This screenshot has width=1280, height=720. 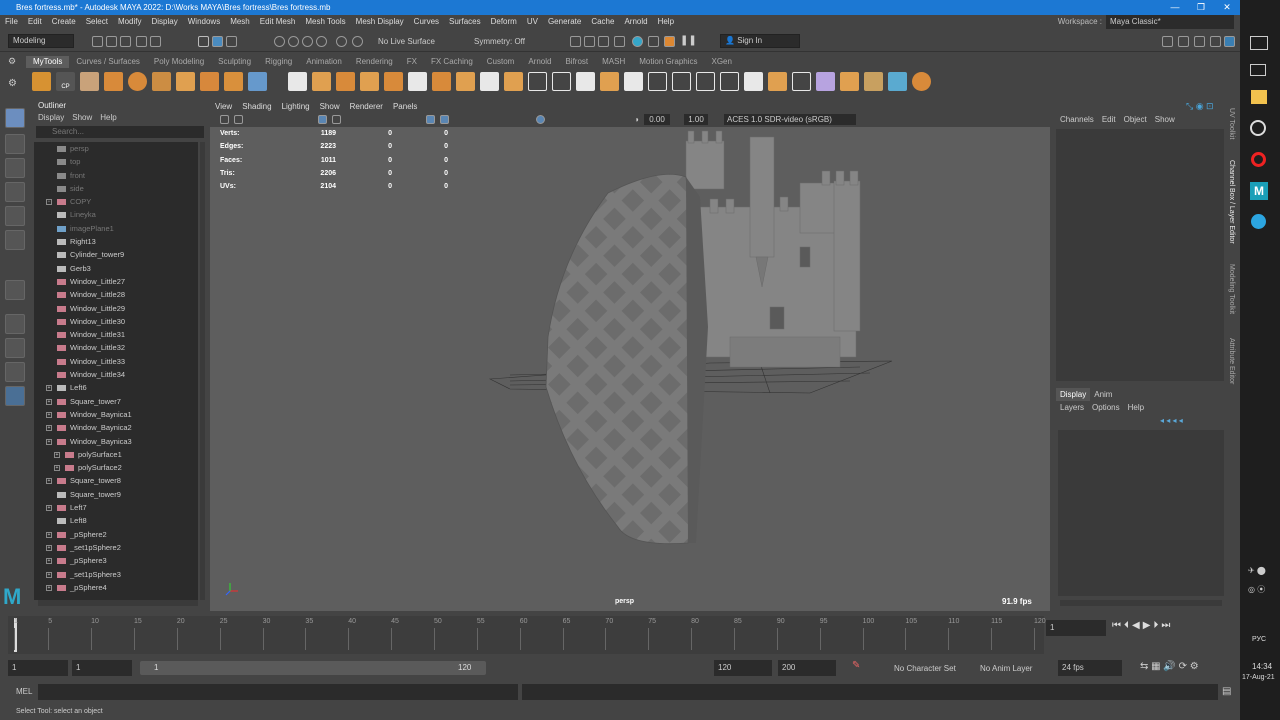 I want to click on snap-surface-icon, so click(x=341, y=41).